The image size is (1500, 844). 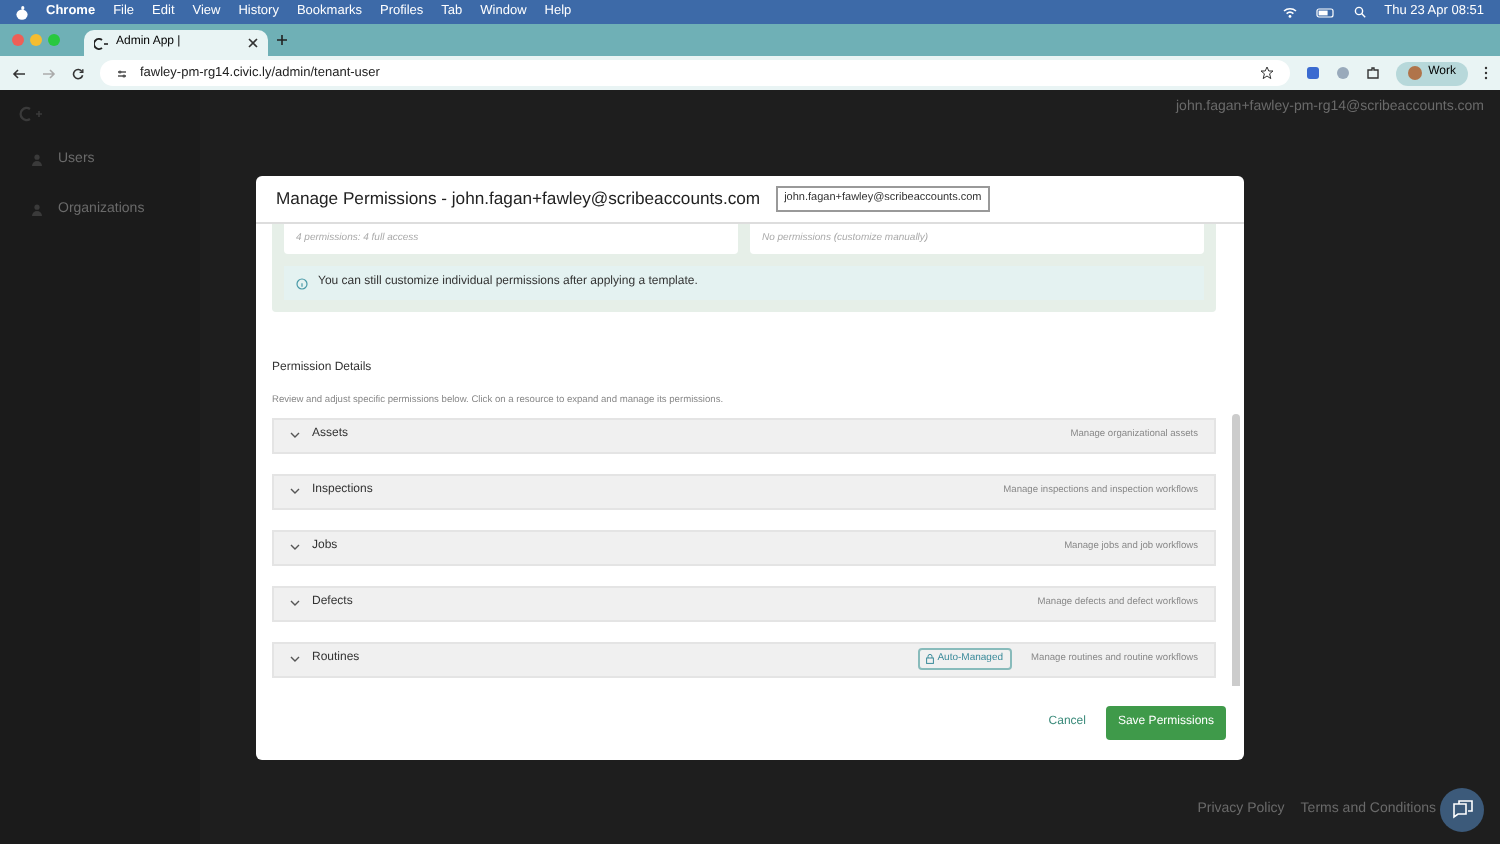 What do you see at coordinates (22, 12) in the screenshot?
I see `apple-icon` at bounding box center [22, 12].